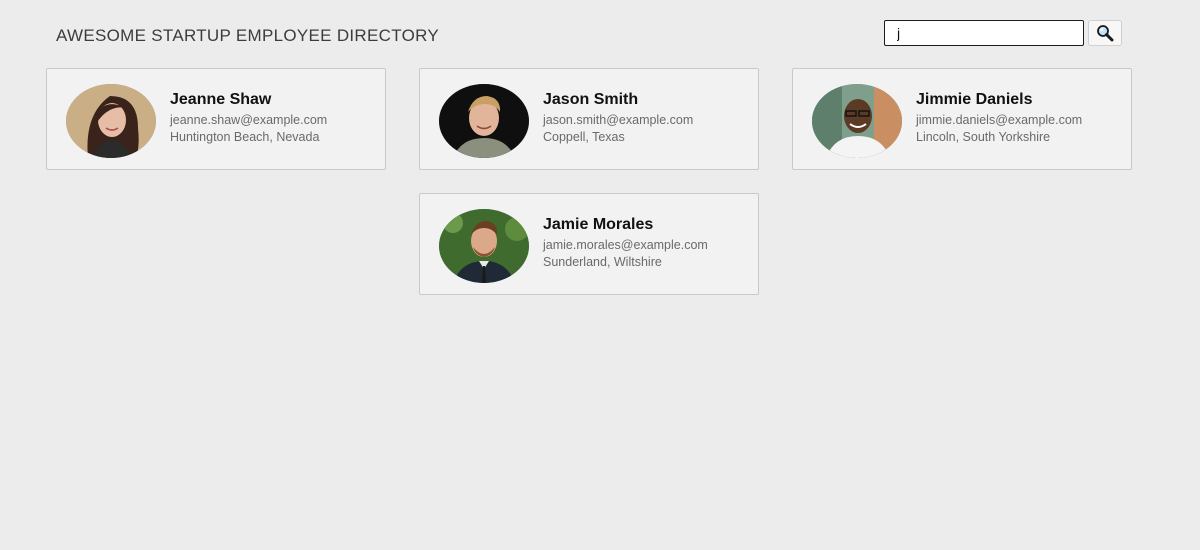  Describe the element at coordinates (625, 245) in the screenshot. I see `employee-email: jamie.morales@example.com` at that location.